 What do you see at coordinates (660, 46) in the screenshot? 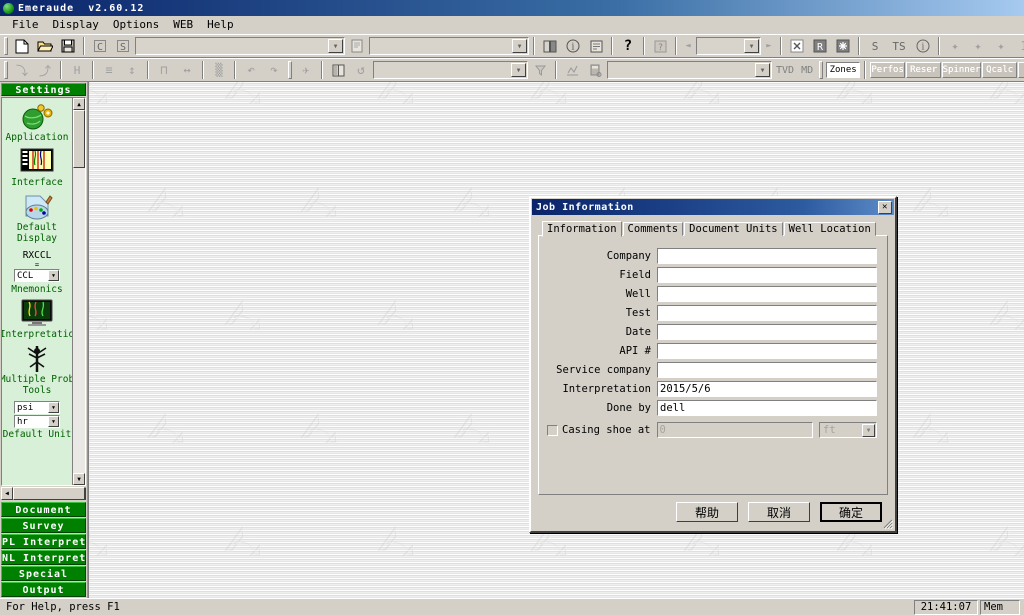
I see `context-help-icon: ?` at bounding box center [660, 46].